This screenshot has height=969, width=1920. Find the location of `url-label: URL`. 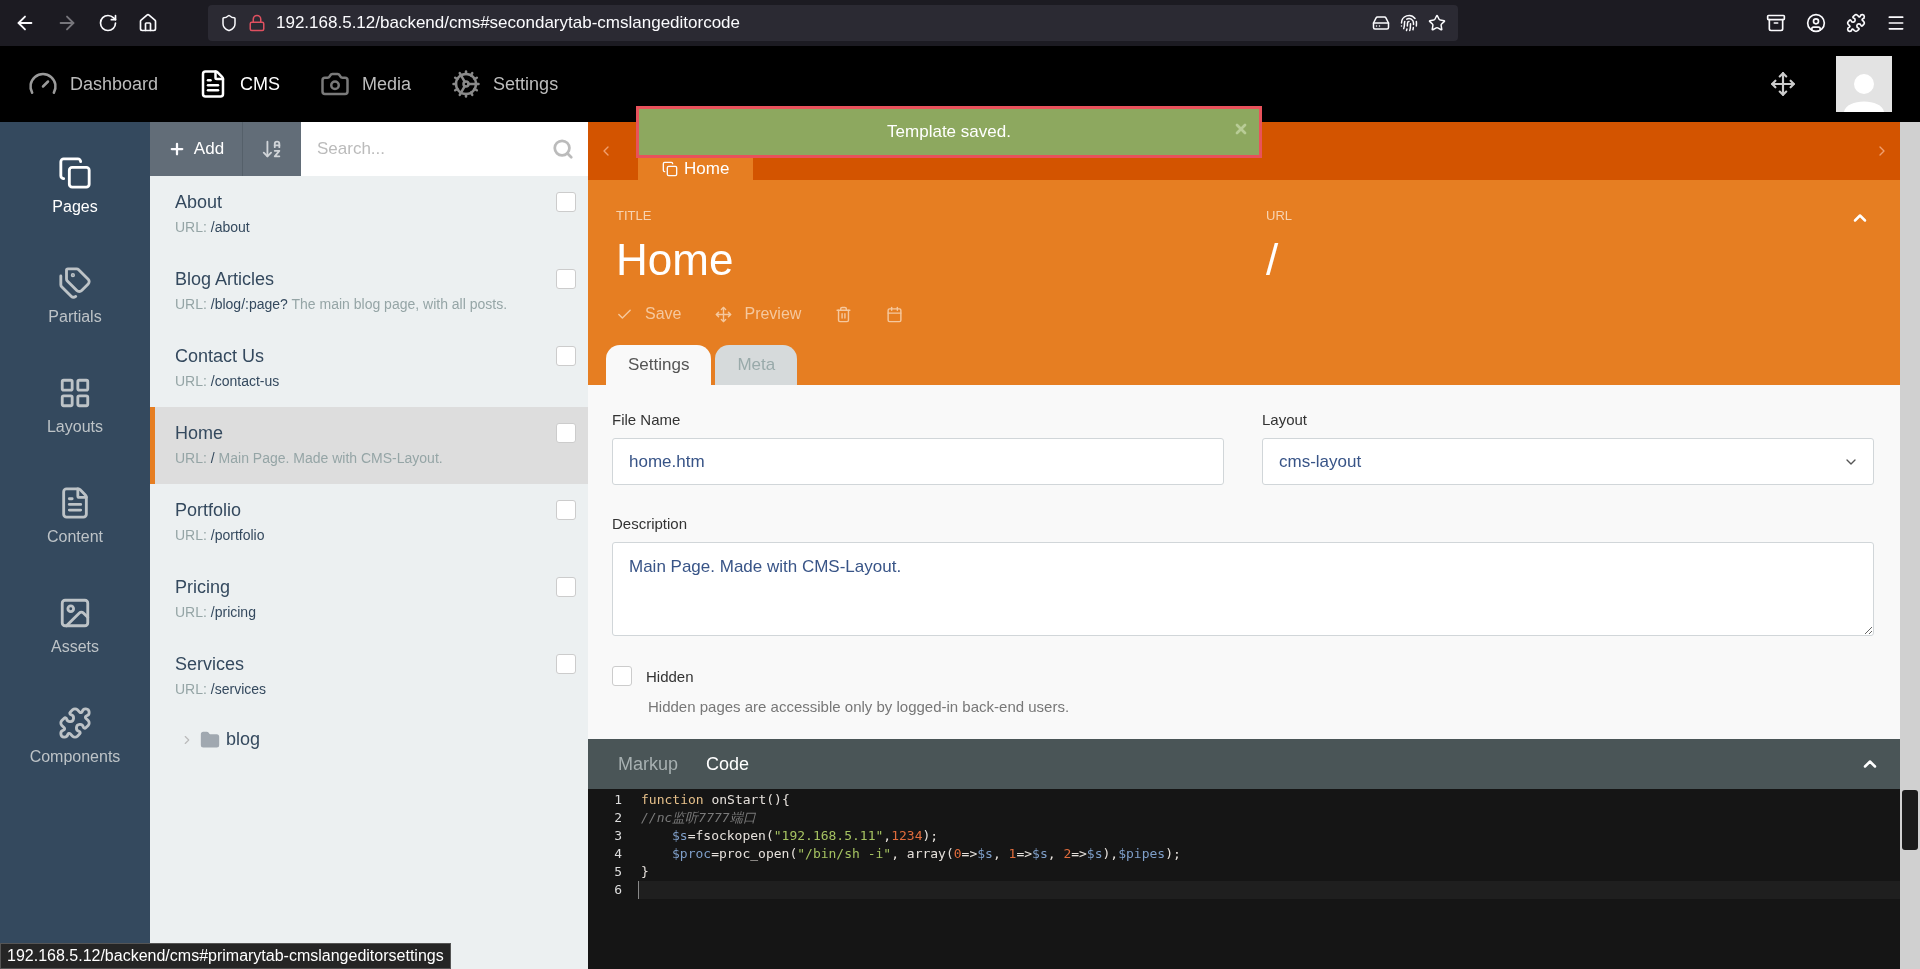

url-label: URL is located at coordinates (1279, 215).